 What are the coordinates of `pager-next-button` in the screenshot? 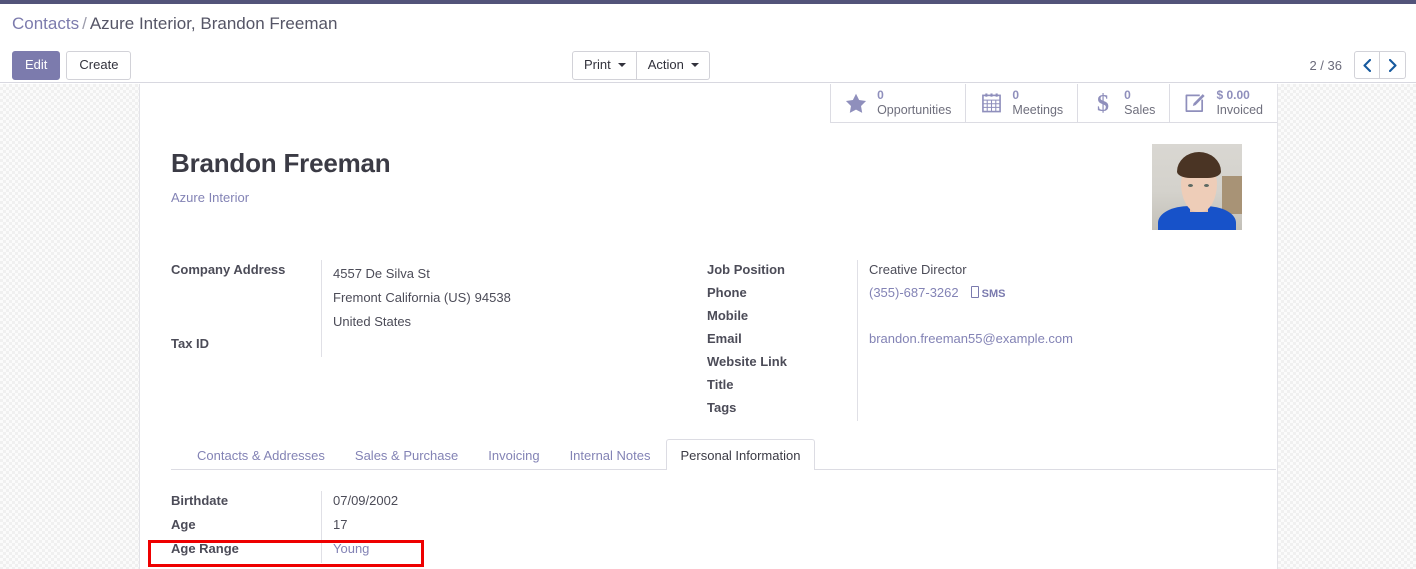 It's located at (1393, 65).